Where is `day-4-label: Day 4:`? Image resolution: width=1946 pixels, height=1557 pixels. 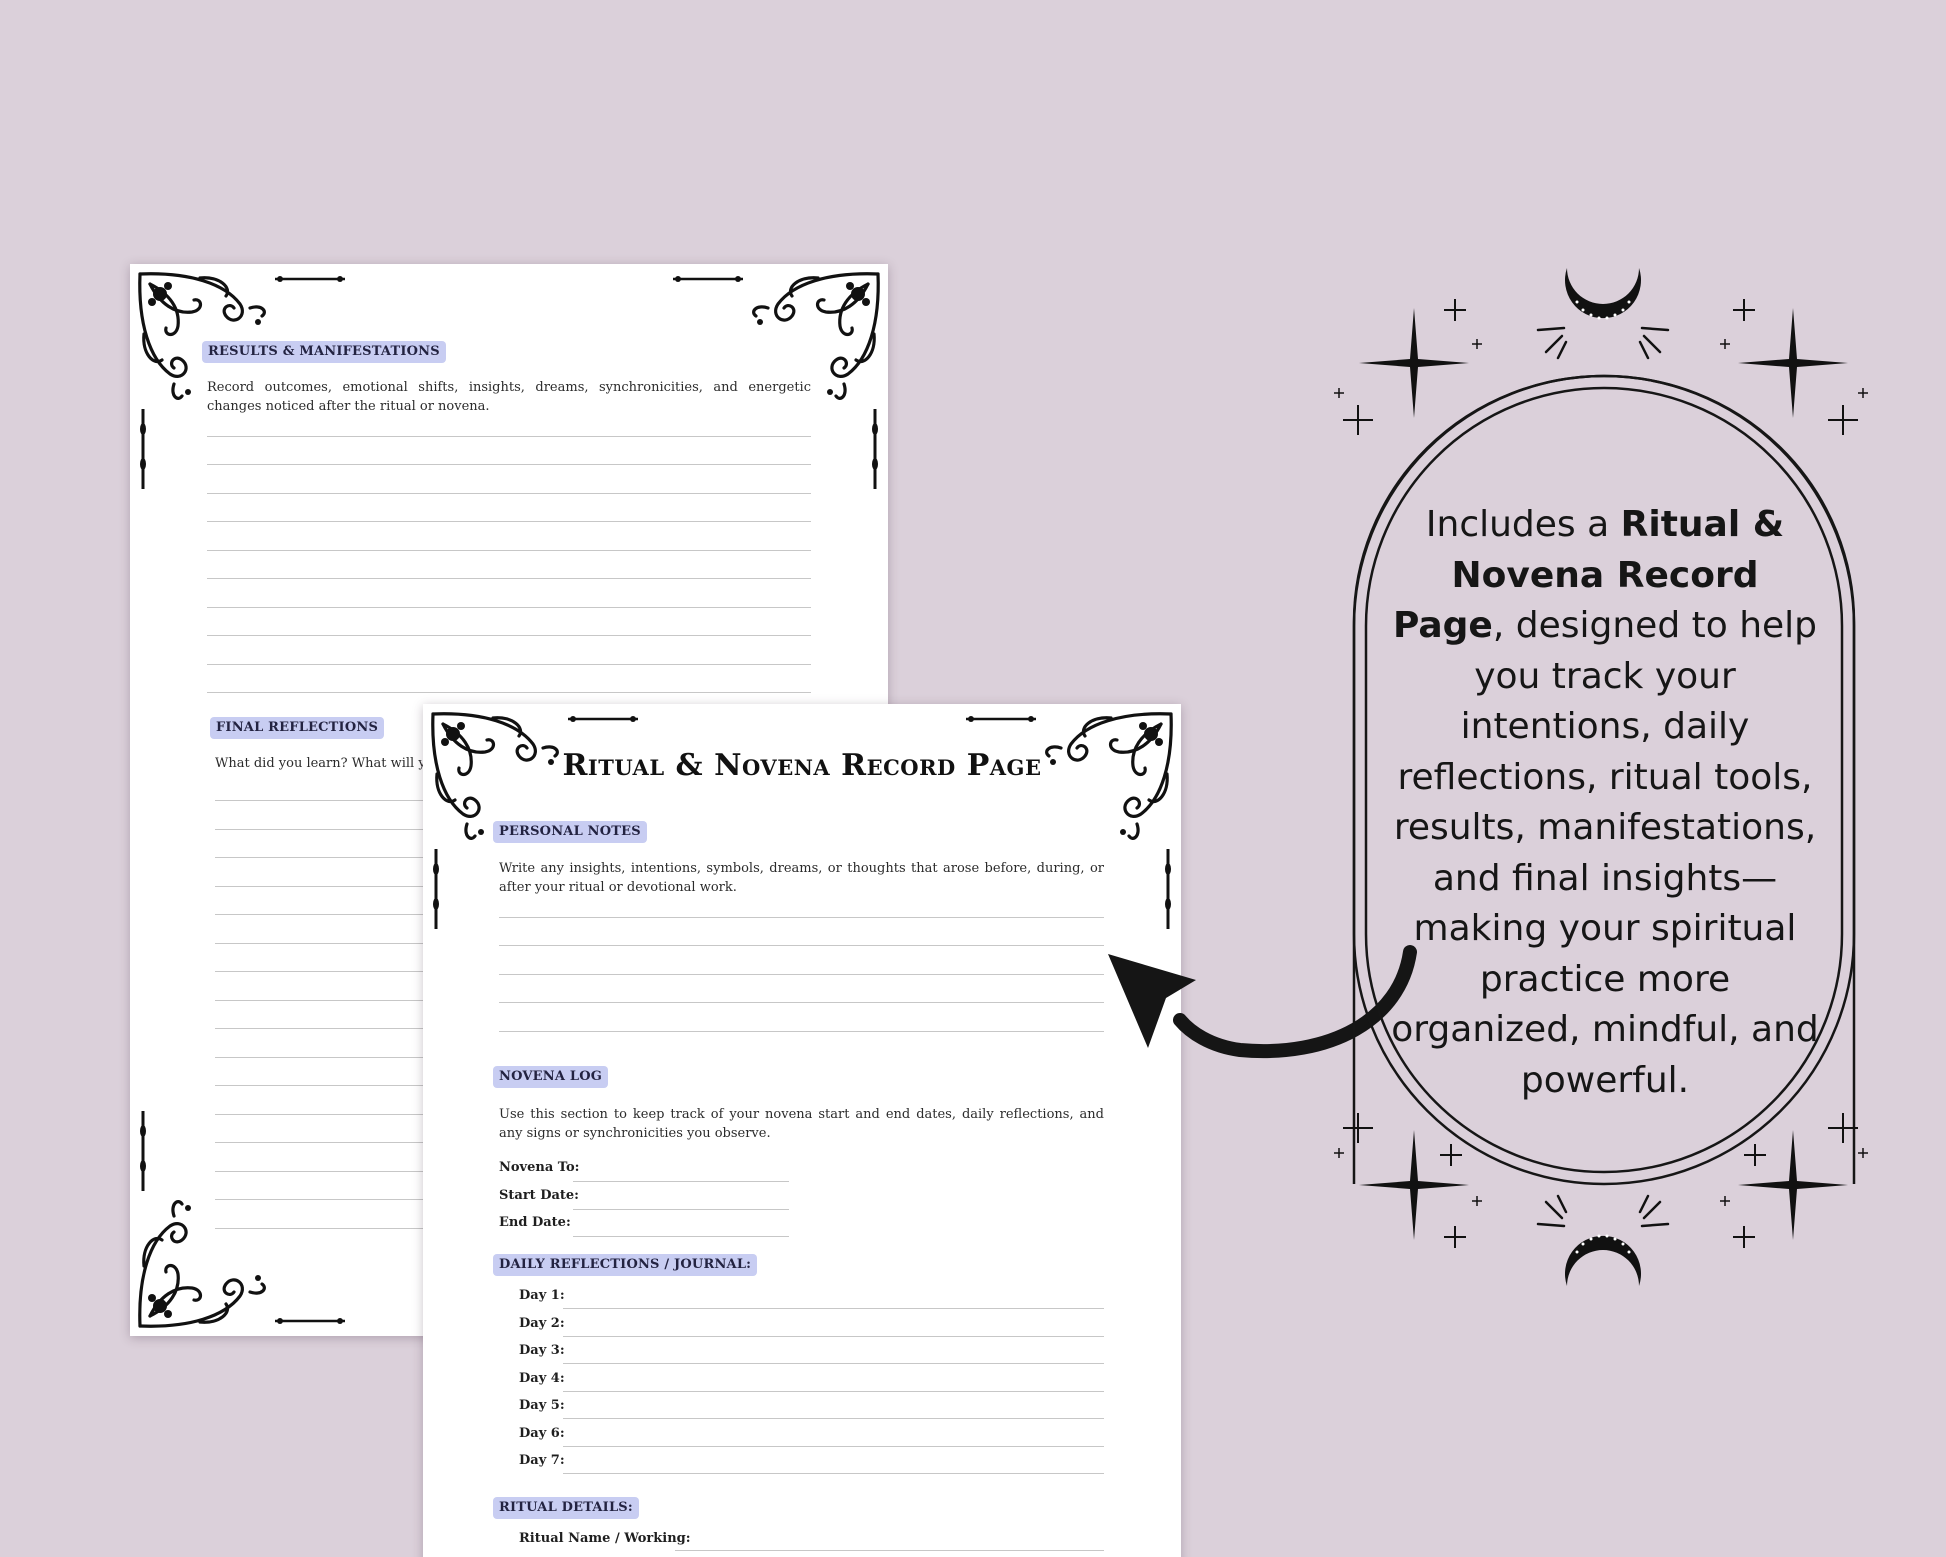
day-4-label: Day 4: is located at coordinates (542, 1378).